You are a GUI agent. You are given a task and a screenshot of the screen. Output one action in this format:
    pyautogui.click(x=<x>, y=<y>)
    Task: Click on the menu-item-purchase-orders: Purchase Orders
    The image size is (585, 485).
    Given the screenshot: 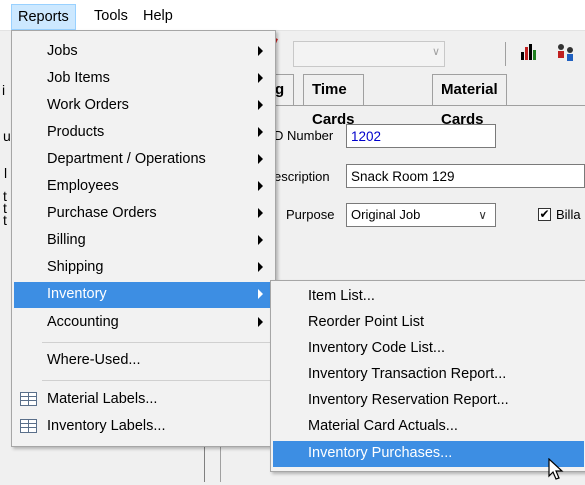 What is the action you would take?
    pyautogui.click(x=143, y=214)
    